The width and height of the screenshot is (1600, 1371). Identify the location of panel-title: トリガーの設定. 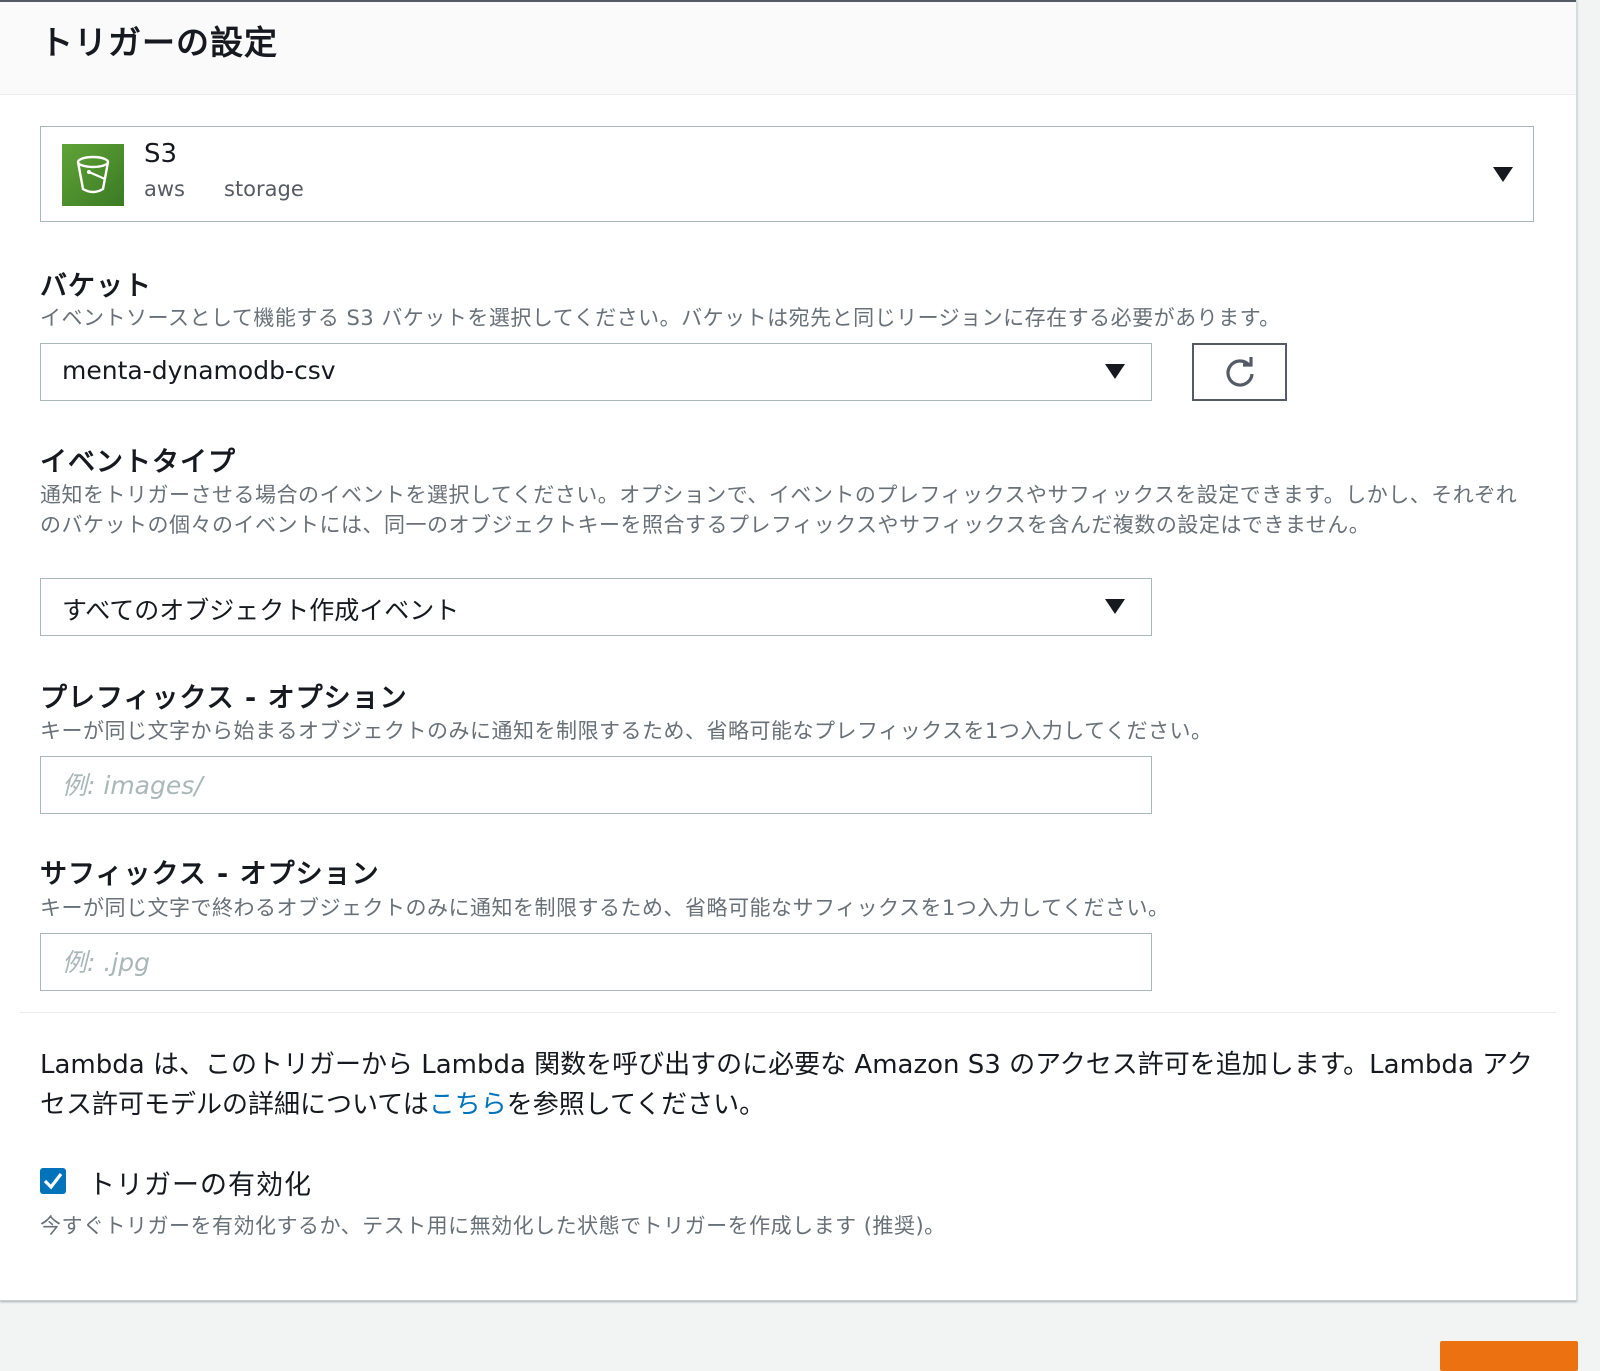
(159, 42).